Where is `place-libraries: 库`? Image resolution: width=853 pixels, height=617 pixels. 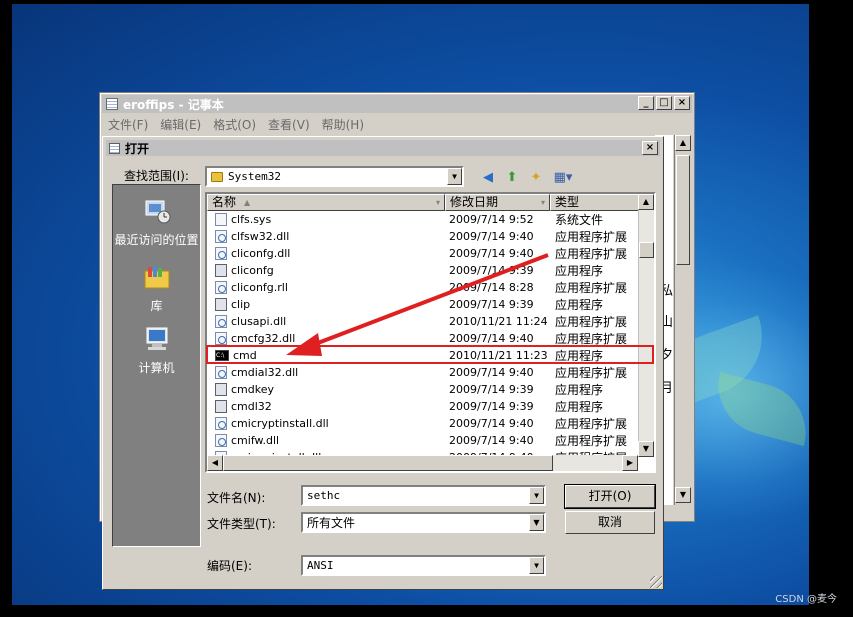 place-libraries: 库 is located at coordinates (156, 288).